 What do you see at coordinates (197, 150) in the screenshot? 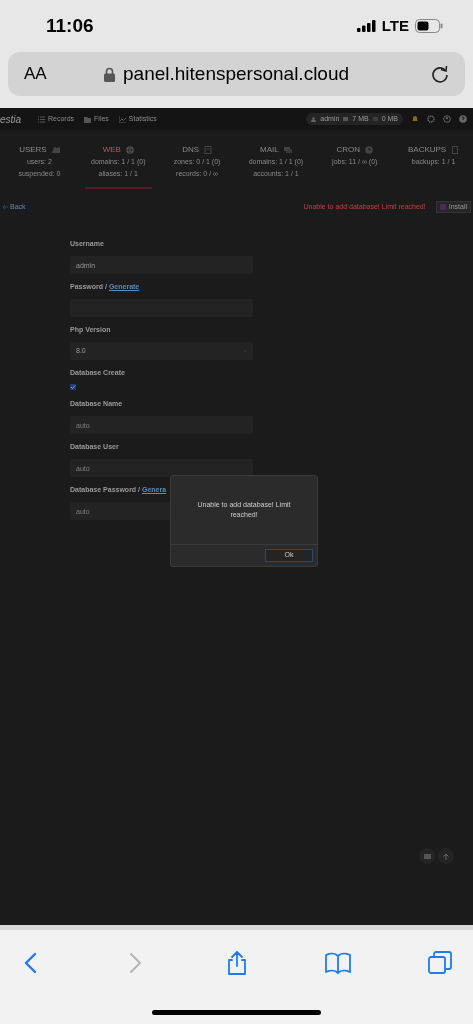
I see `stat-tab: DNS` at bounding box center [197, 150].